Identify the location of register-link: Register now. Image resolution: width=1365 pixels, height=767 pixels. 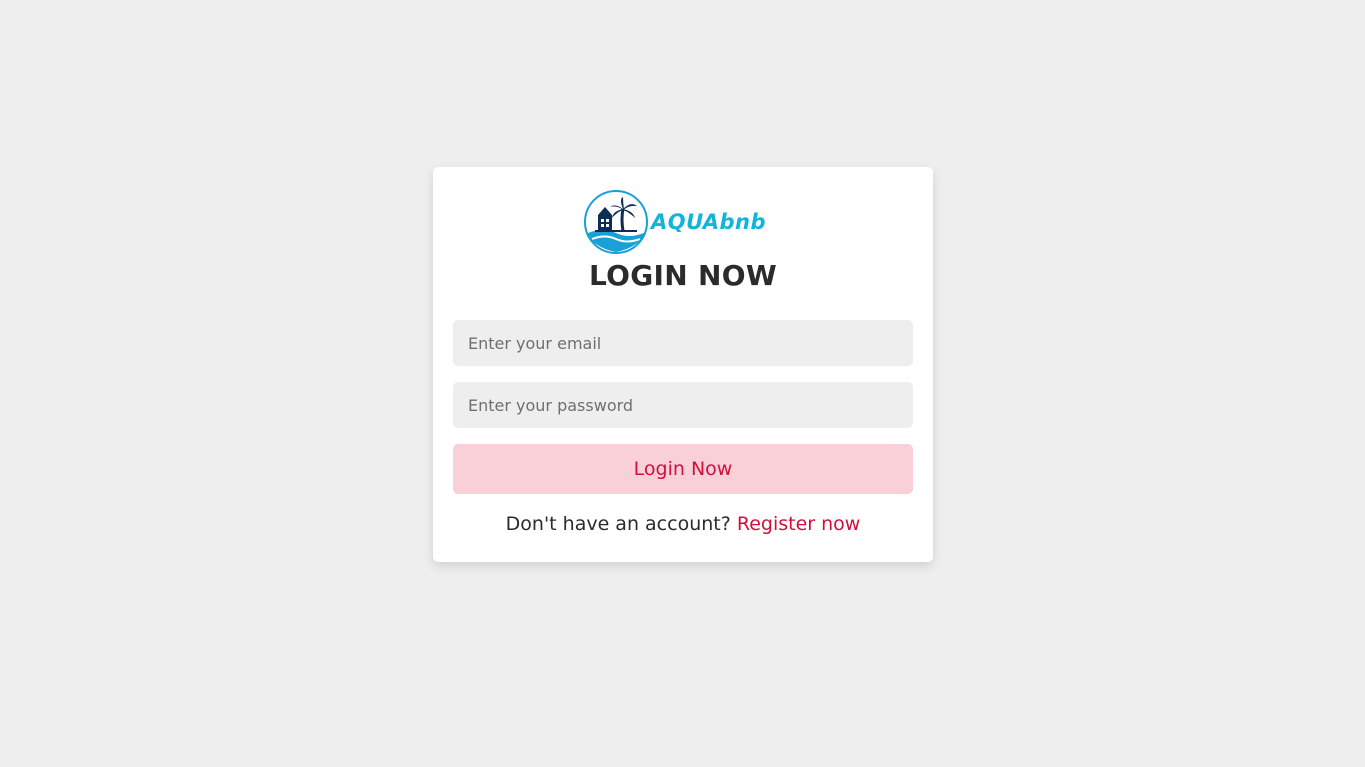
(798, 524).